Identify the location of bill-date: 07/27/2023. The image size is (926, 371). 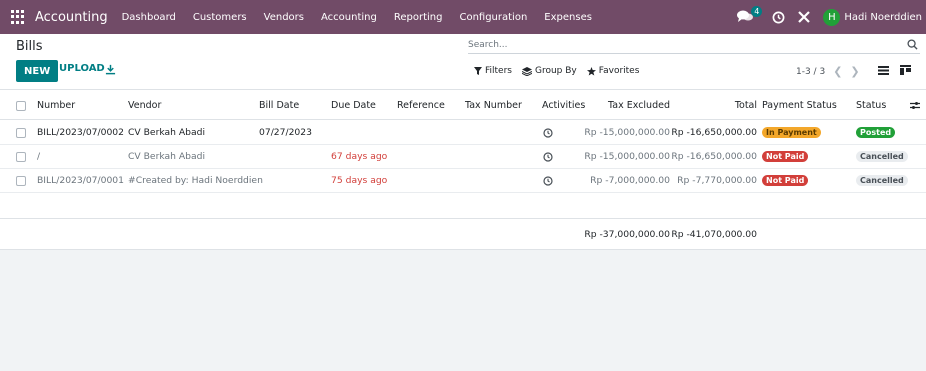
(285, 132).